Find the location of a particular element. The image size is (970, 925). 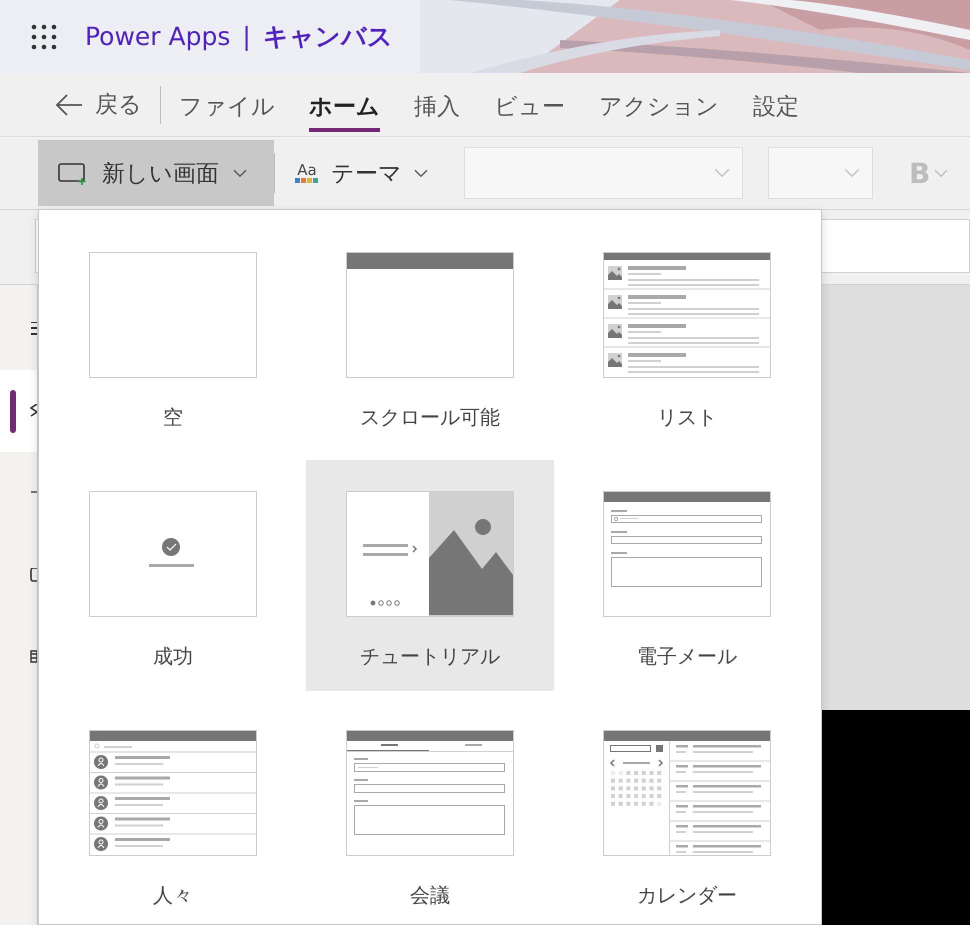

new-screen-button: 新しい画面 is located at coordinates (156, 173).